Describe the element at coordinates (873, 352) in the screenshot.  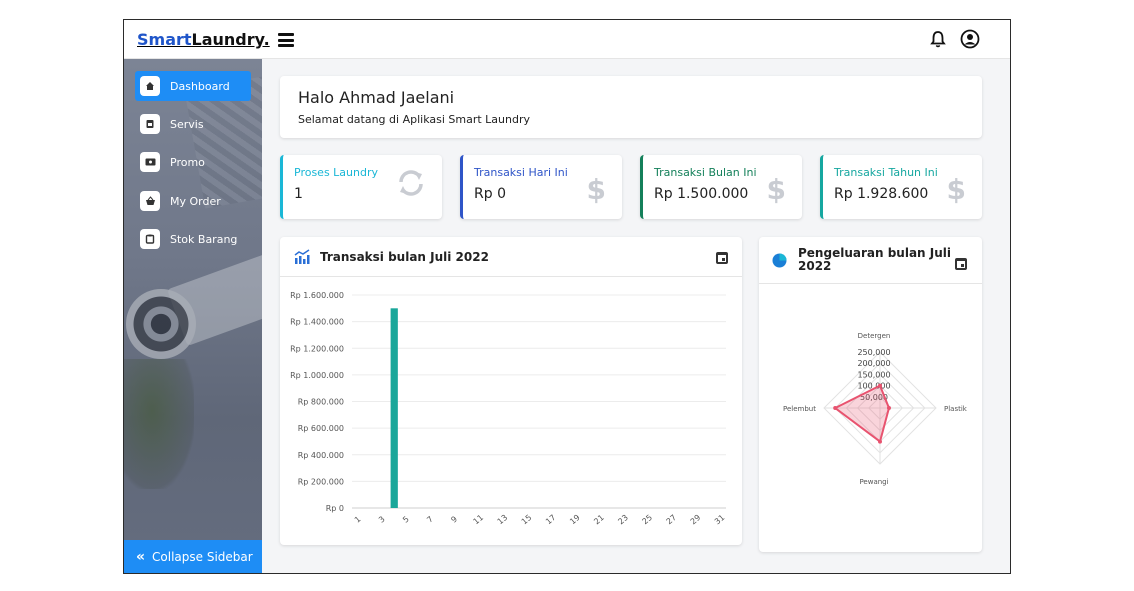
I see `radar-tick-label: 250,000` at that location.